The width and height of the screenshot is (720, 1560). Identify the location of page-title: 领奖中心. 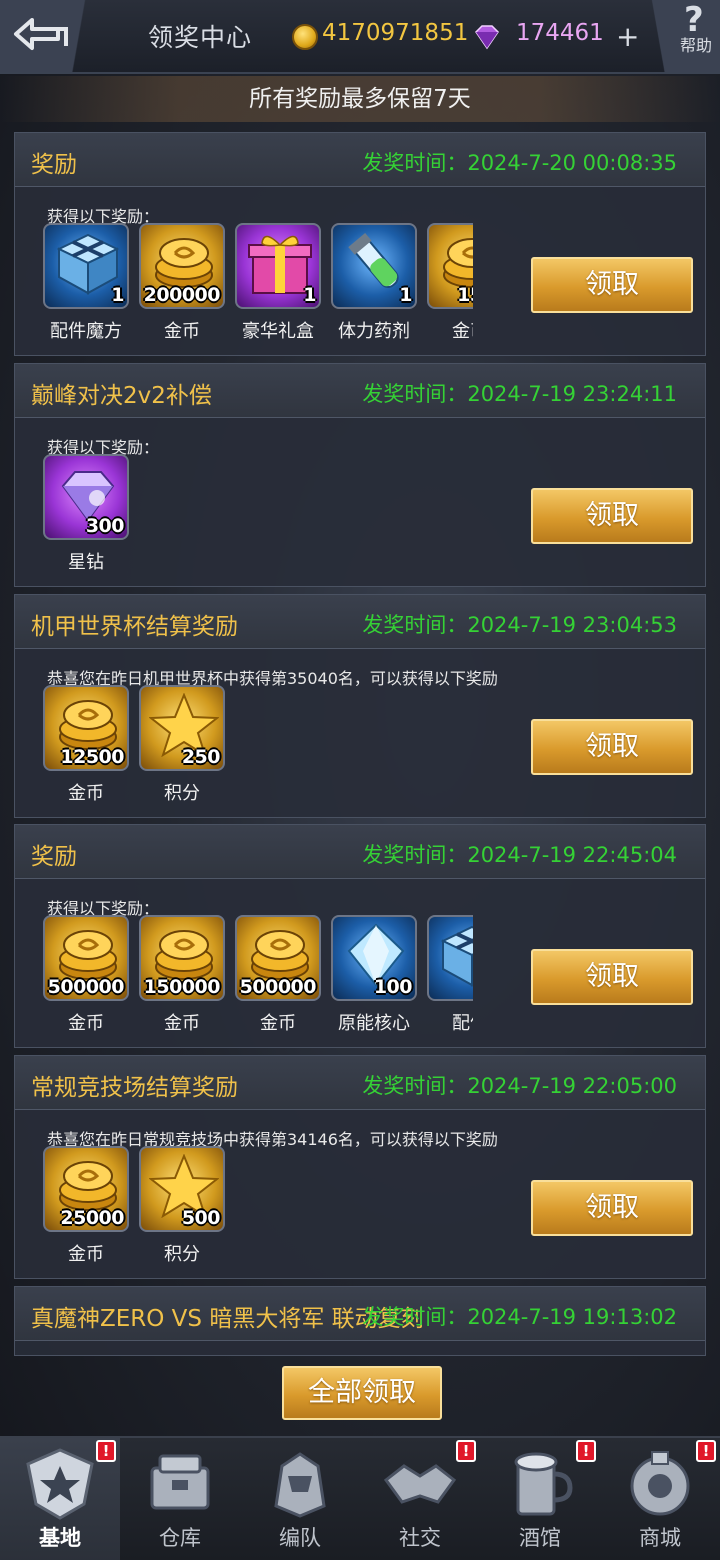
(200, 37).